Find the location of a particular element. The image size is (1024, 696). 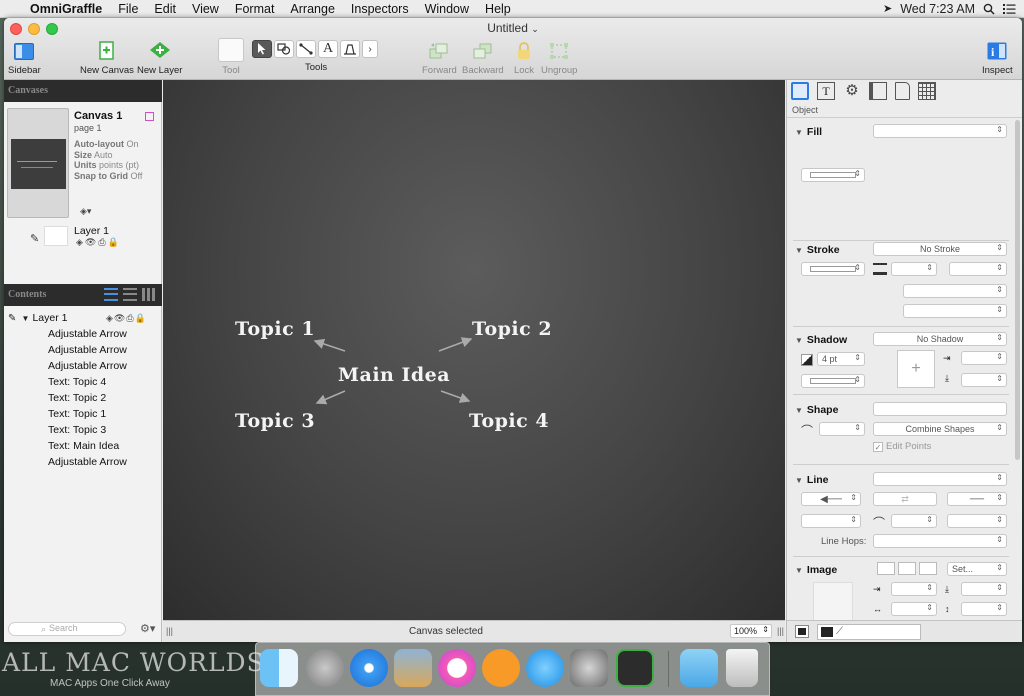

action-gear-icon: ⚙▾ is located at coordinates (147, 628).